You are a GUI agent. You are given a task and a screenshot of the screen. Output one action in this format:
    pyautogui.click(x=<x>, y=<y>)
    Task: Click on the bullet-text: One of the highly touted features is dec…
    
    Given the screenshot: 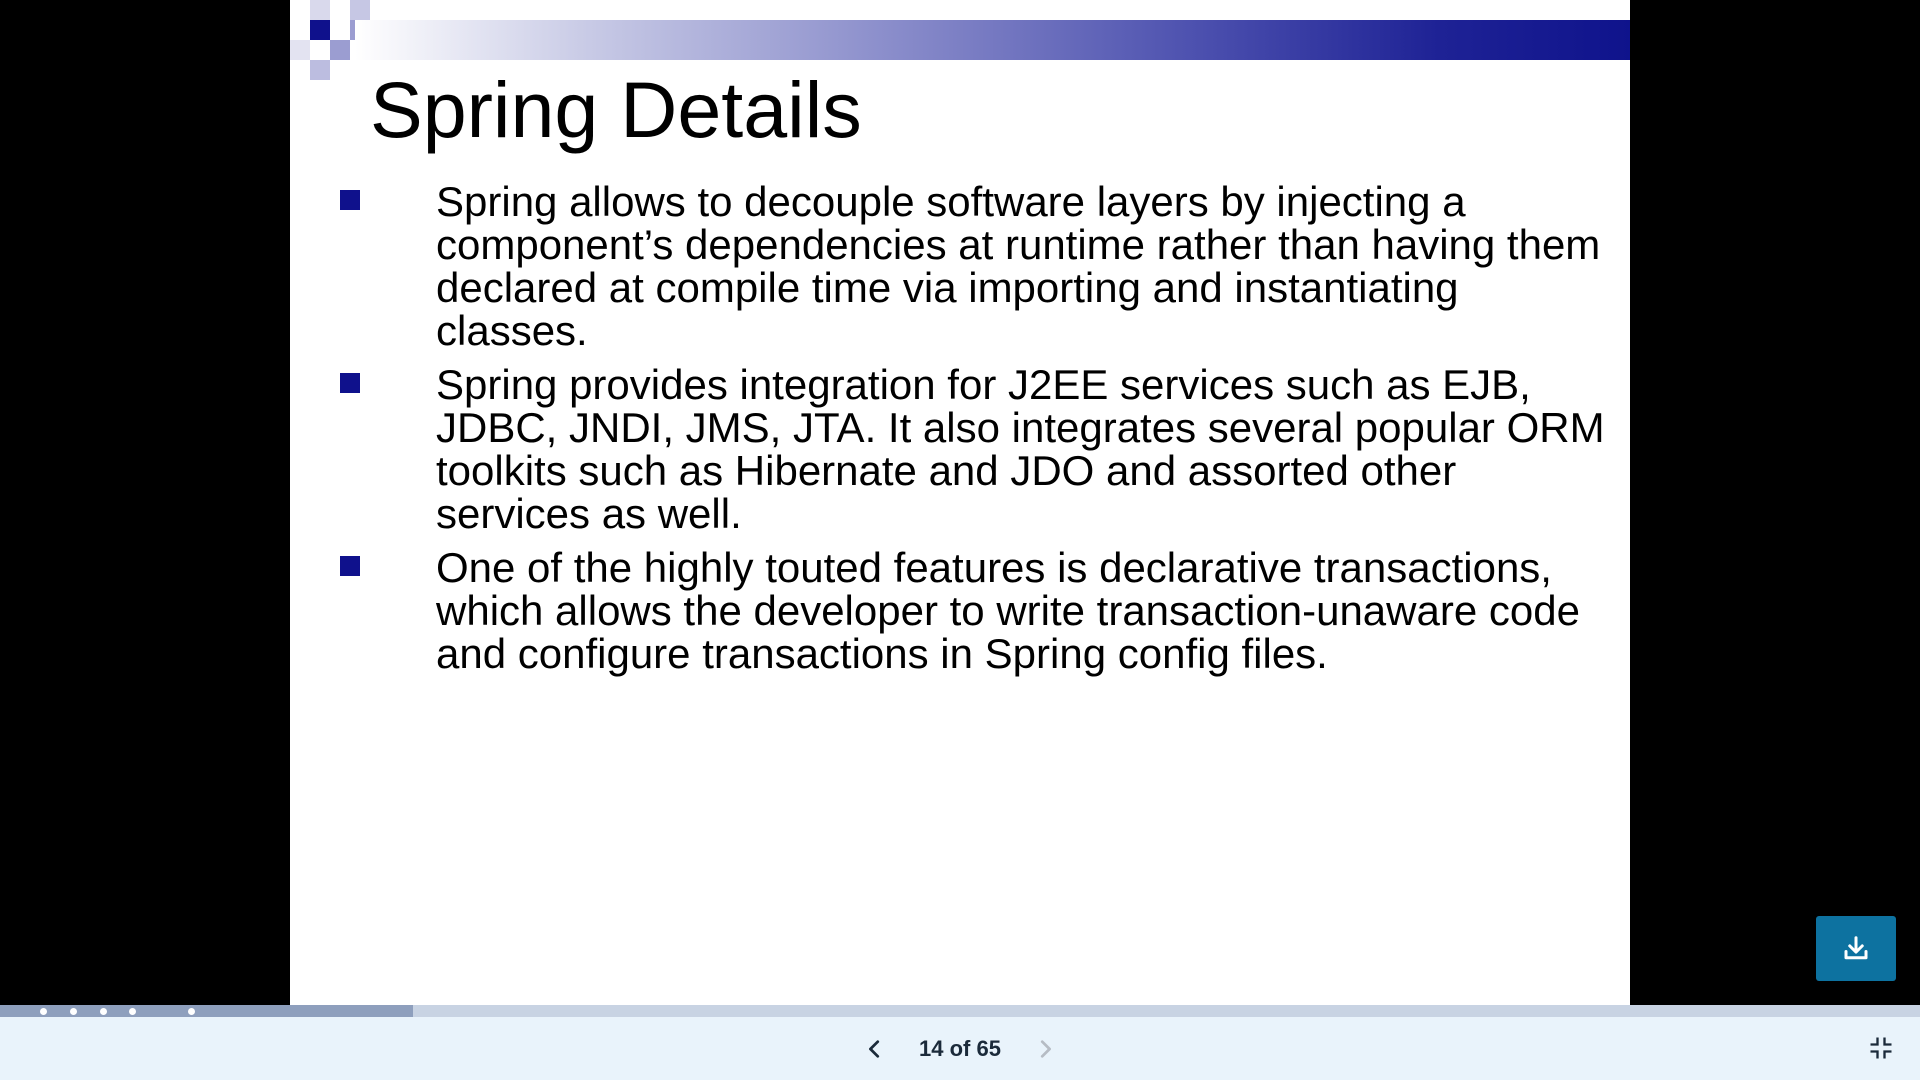 What is the action you would take?
    pyautogui.click(x=1008, y=610)
    